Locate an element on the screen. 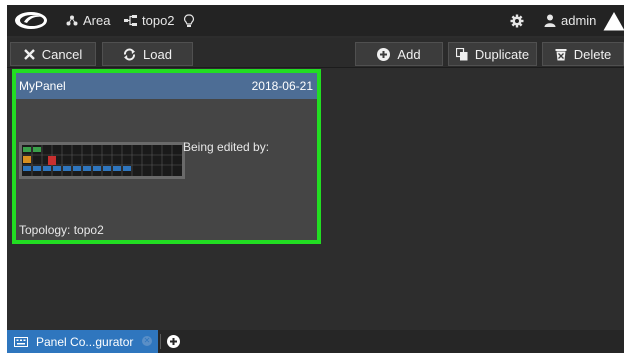 This screenshot has width=624, height=355. settings-button is located at coordinates (517, 20).